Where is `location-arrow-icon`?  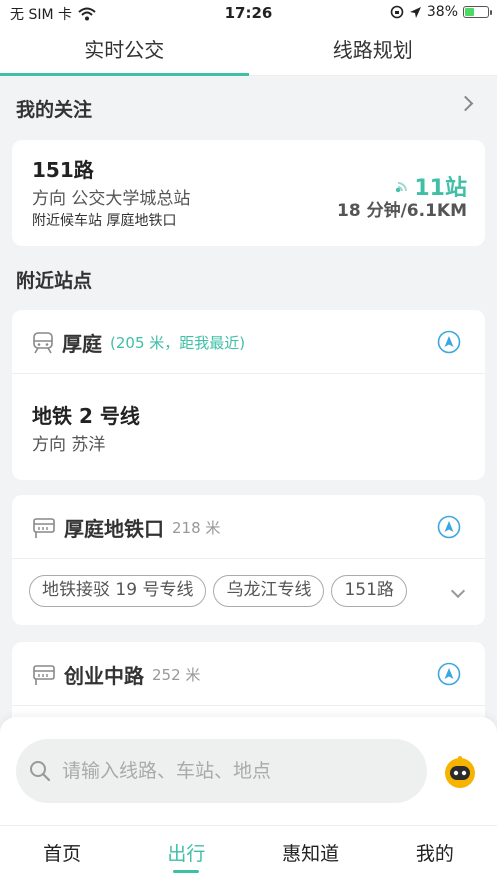
location-arrow-icon is located at coordinates (415, 12).